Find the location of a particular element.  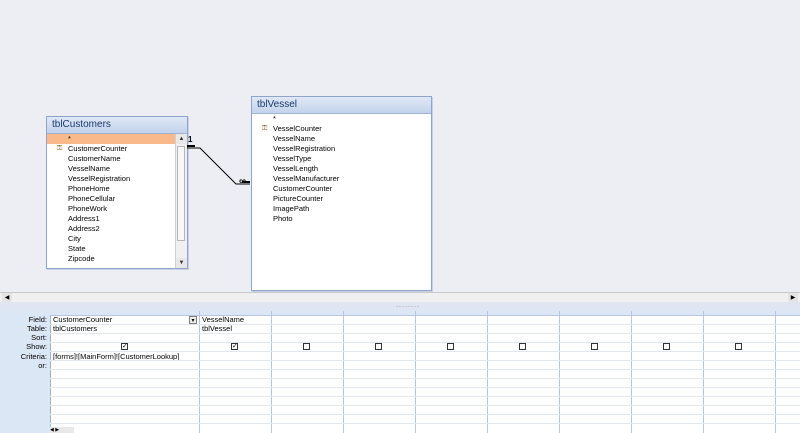

relationship-one-label: 1 is located at coordinates (190, 139).